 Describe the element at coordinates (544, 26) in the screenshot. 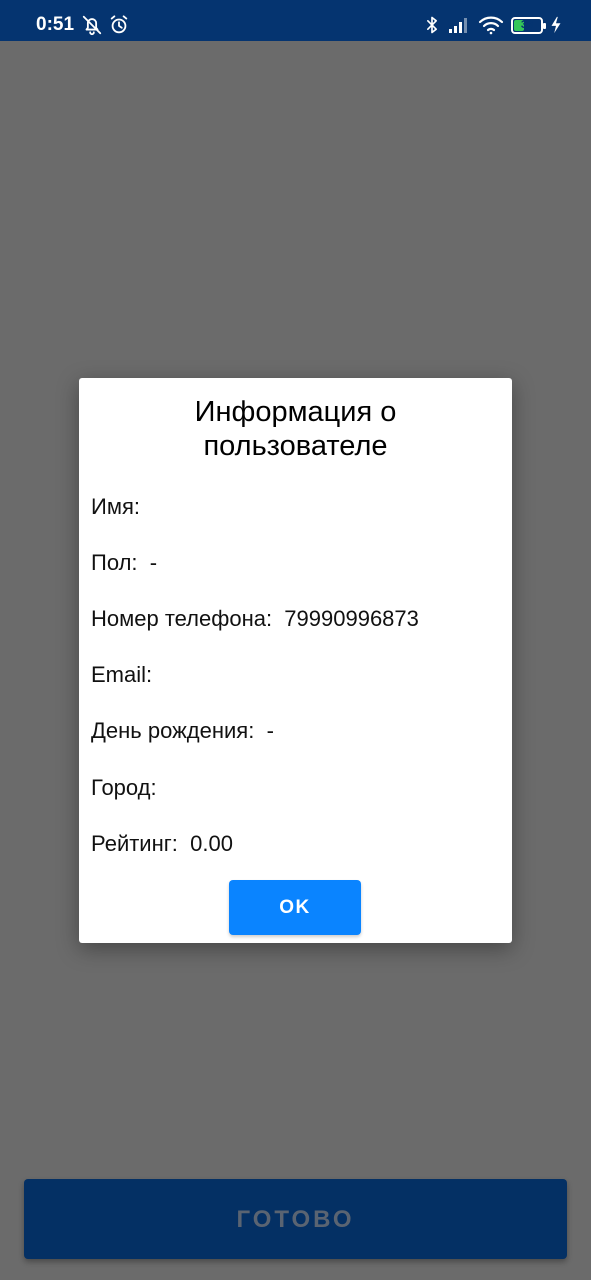

I see `battery-nub` at that location.